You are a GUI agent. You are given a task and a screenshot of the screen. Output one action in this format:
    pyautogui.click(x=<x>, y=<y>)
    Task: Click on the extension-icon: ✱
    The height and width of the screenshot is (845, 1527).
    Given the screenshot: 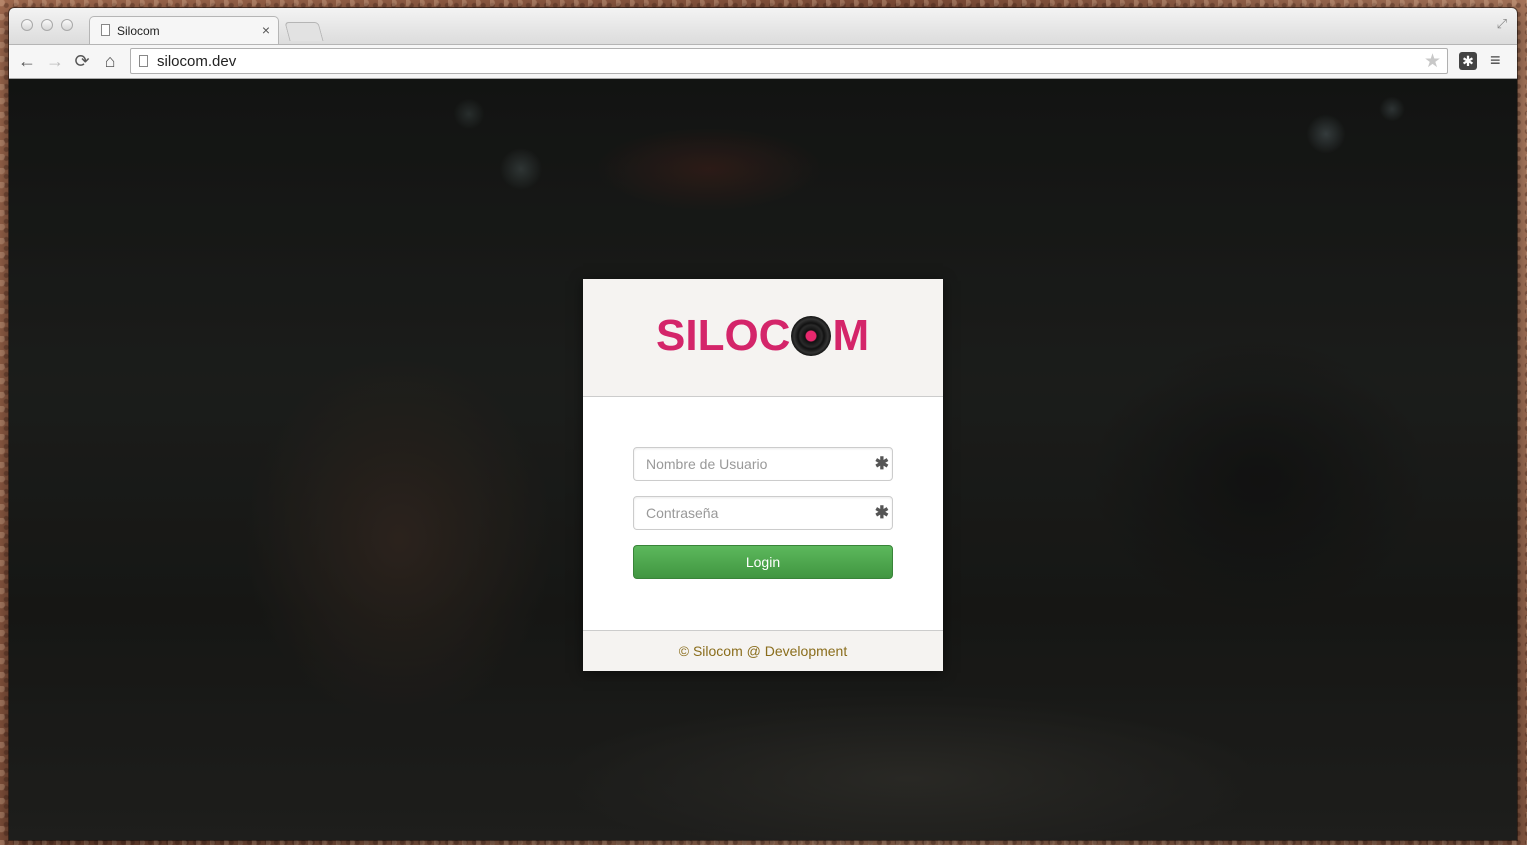 What is the action you would take?
    pyautogui.click(x=1468, y=61)
    